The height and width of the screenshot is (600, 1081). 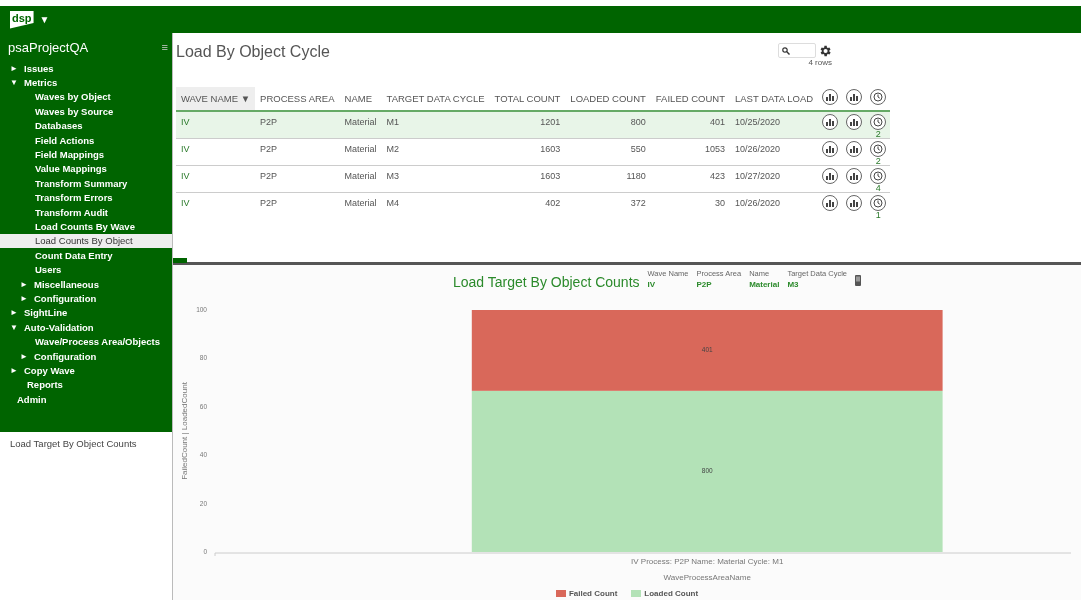 What do you see at coordinates (533, 179) in the screenshot?
I see `table-row: IV P2P Material M3 1603 1180 423 10/27/2020 4` at bounding box center [533, 179].